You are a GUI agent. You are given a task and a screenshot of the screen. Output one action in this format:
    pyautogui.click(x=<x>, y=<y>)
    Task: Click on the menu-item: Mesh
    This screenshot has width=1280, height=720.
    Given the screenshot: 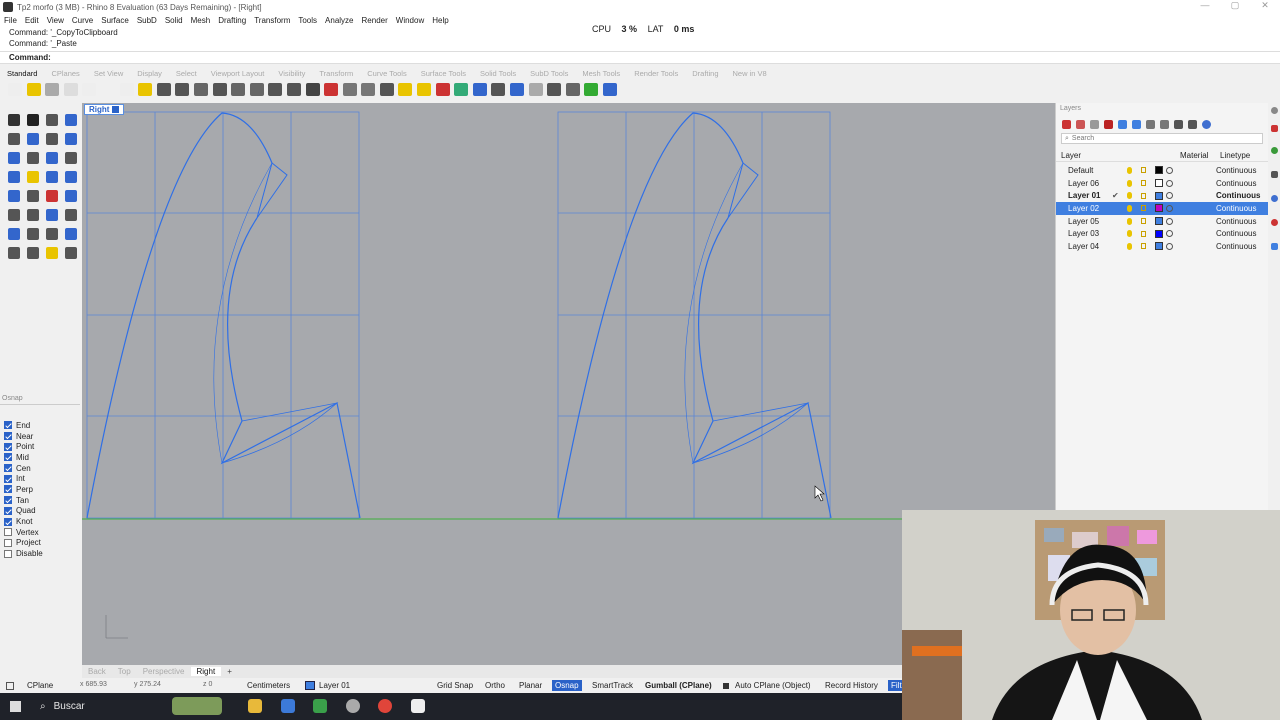 What is the action you would take?
    pyautogui.click(x=201, y=20)
    